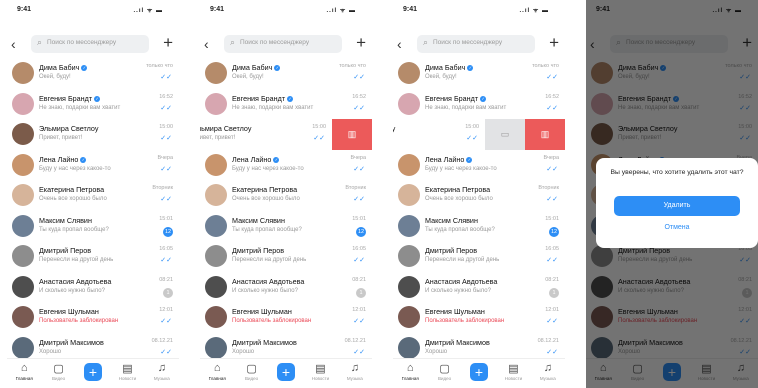 The image size is (758, 388). I want to click on chat-preview: И сколько нужно было?, so click(458, 290).